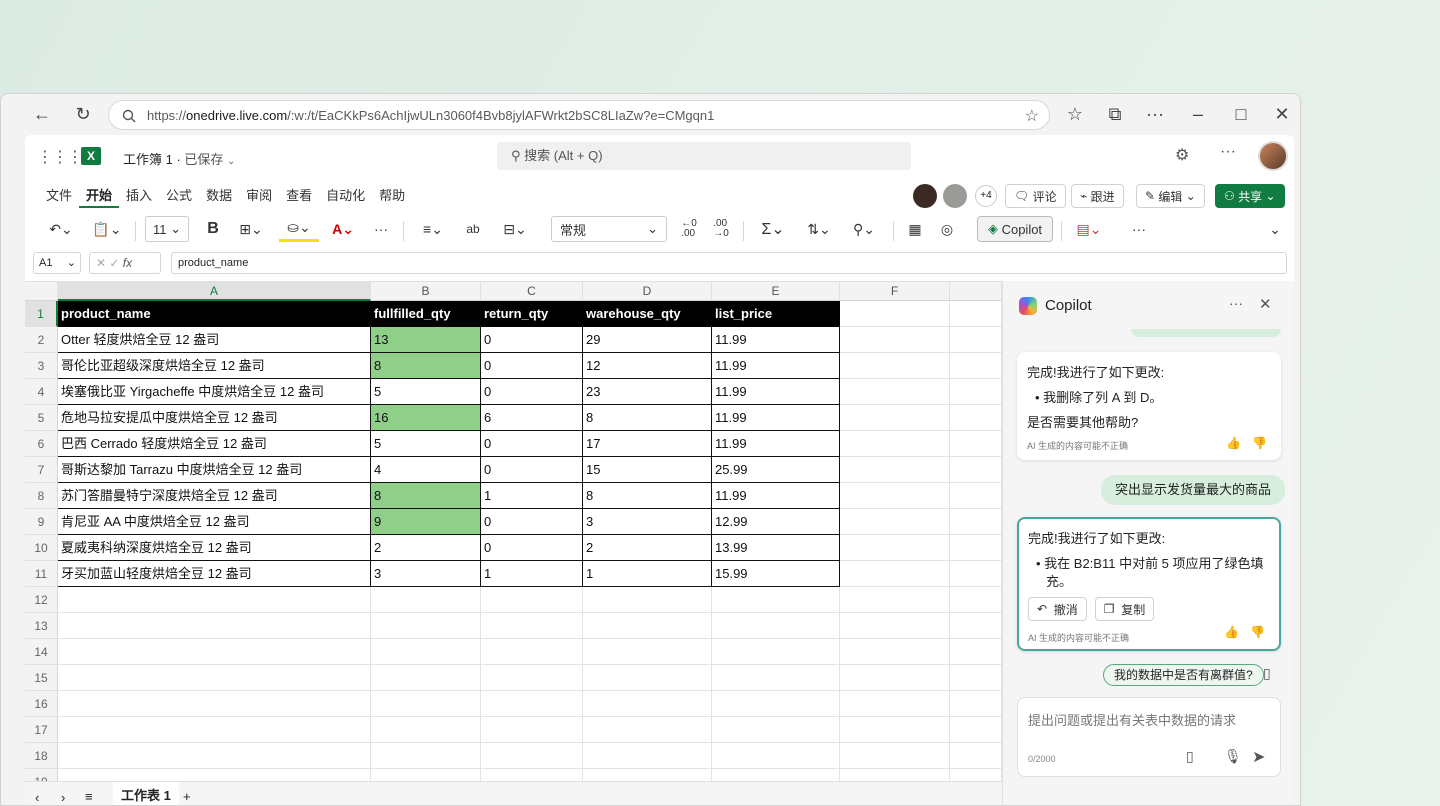  Describe the element at coordinates (864, 229) in the screenshot. I see `find-icon: ⚲⌄` at that location.